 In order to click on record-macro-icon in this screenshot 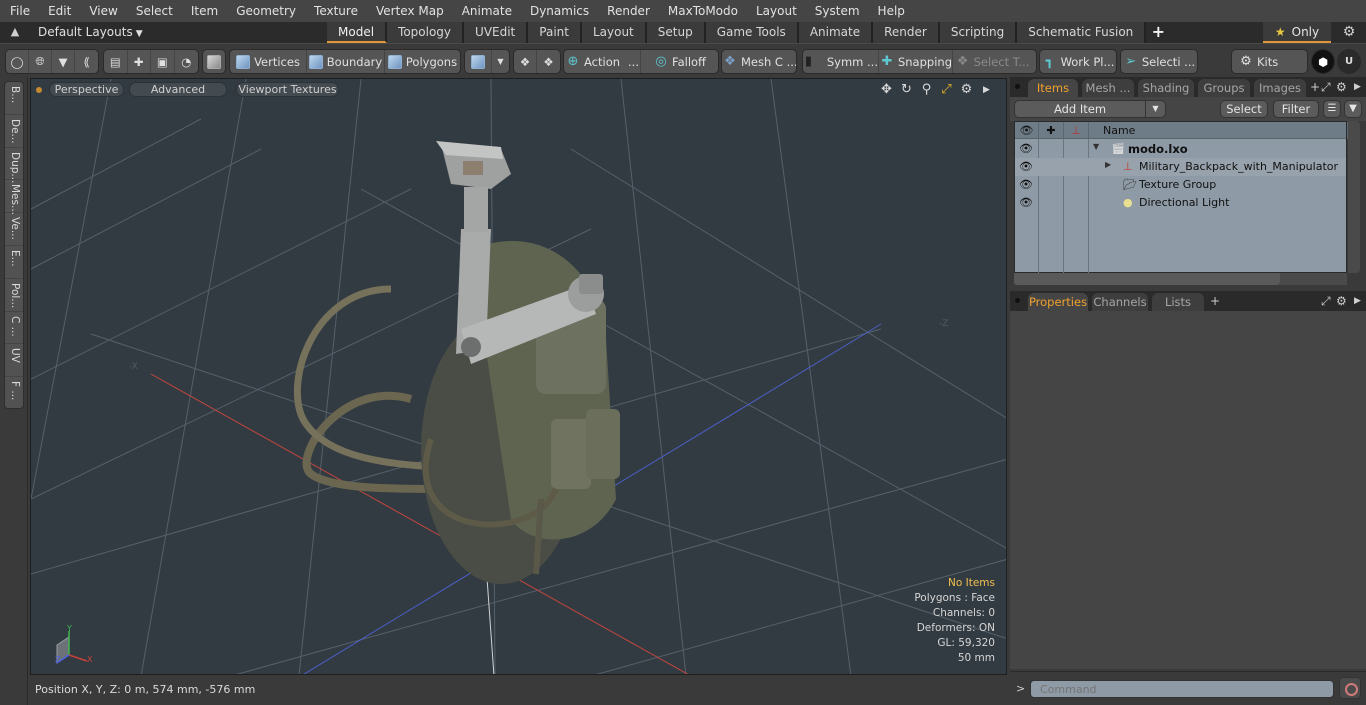, I will do `click(1350, 688)`.